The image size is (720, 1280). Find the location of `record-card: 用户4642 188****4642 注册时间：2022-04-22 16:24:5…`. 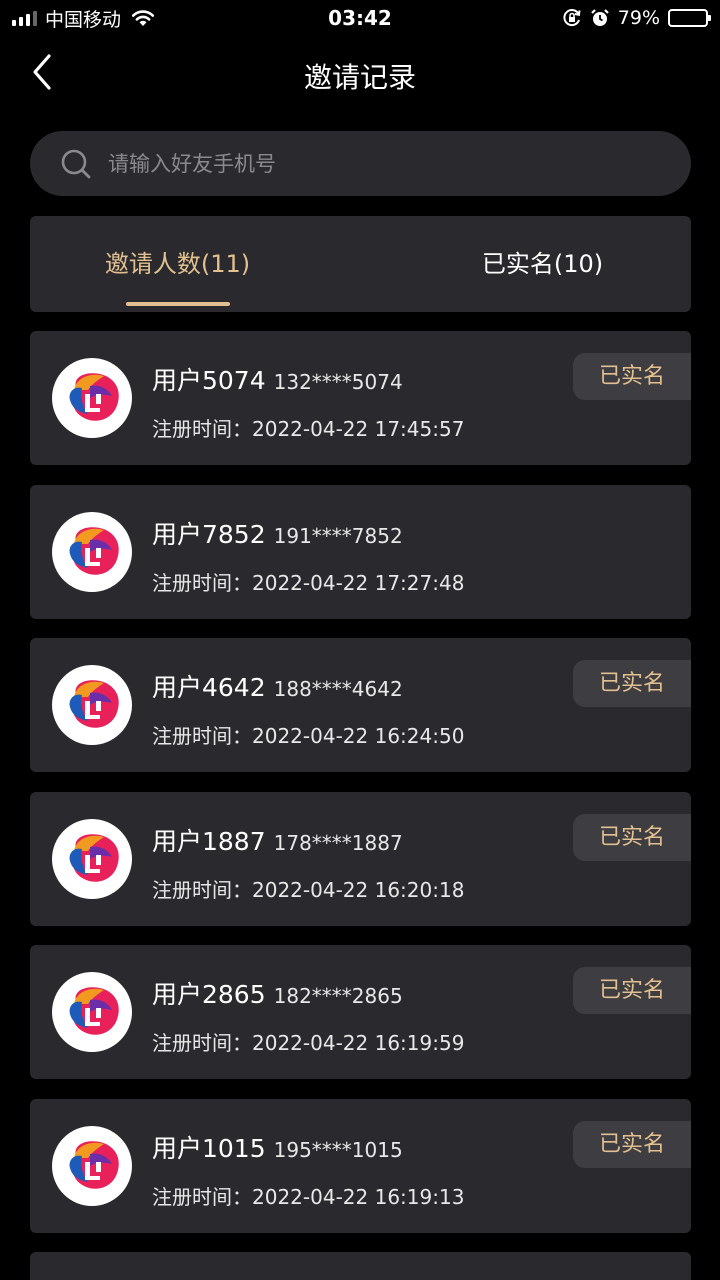

record-card: 用户4642 188****4642 注册时间：2022-04-22 16:24:5… is located at coordinates (360, 705).